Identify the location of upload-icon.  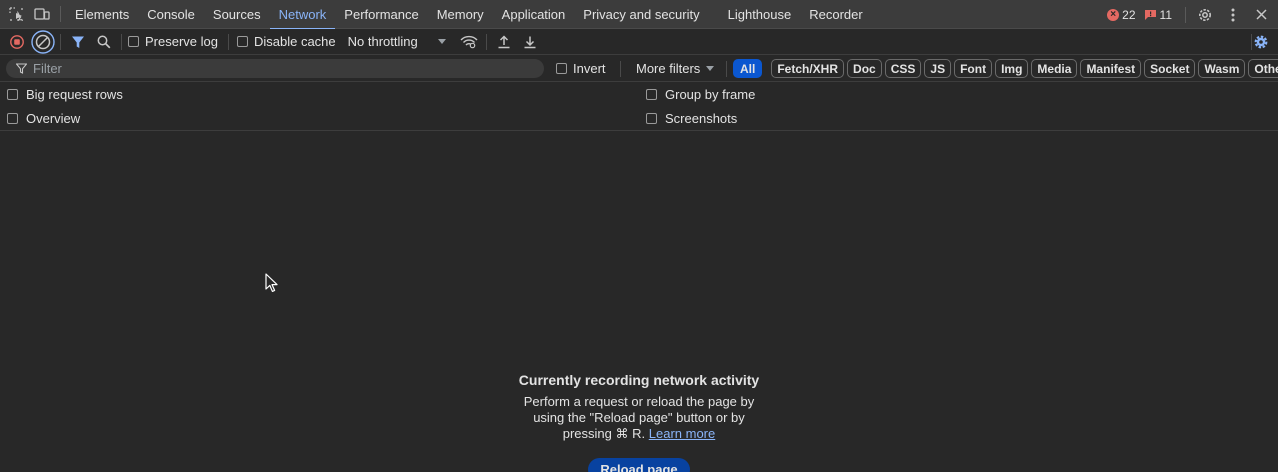
(504, 41).